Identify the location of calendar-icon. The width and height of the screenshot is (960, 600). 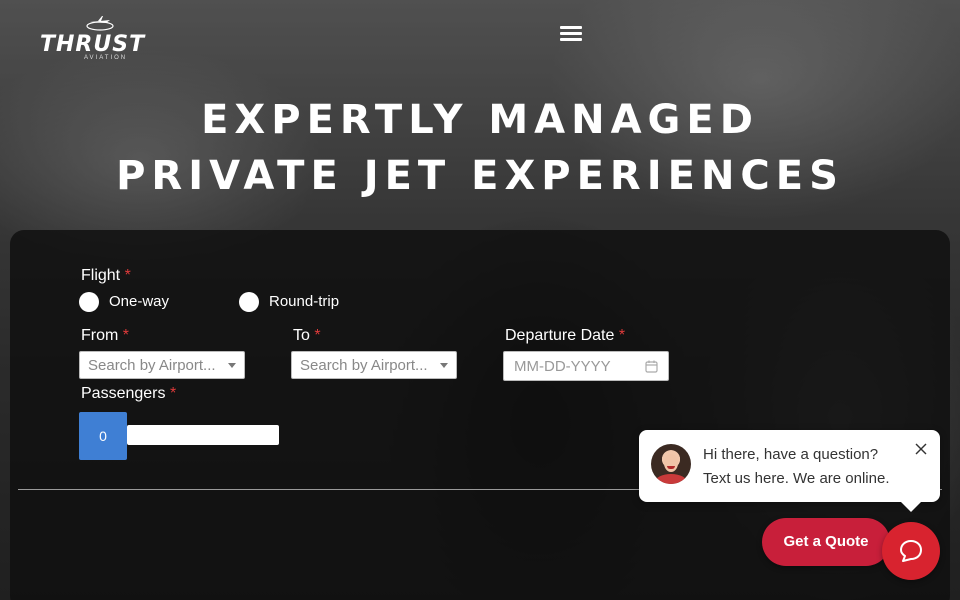
(651, 366).